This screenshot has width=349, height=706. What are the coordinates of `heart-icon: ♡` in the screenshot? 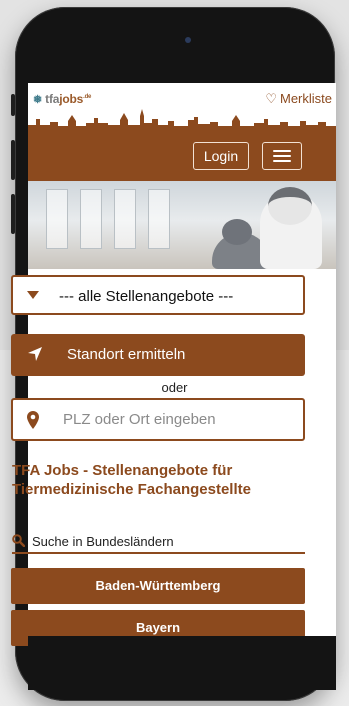 It's located at (271, 98).